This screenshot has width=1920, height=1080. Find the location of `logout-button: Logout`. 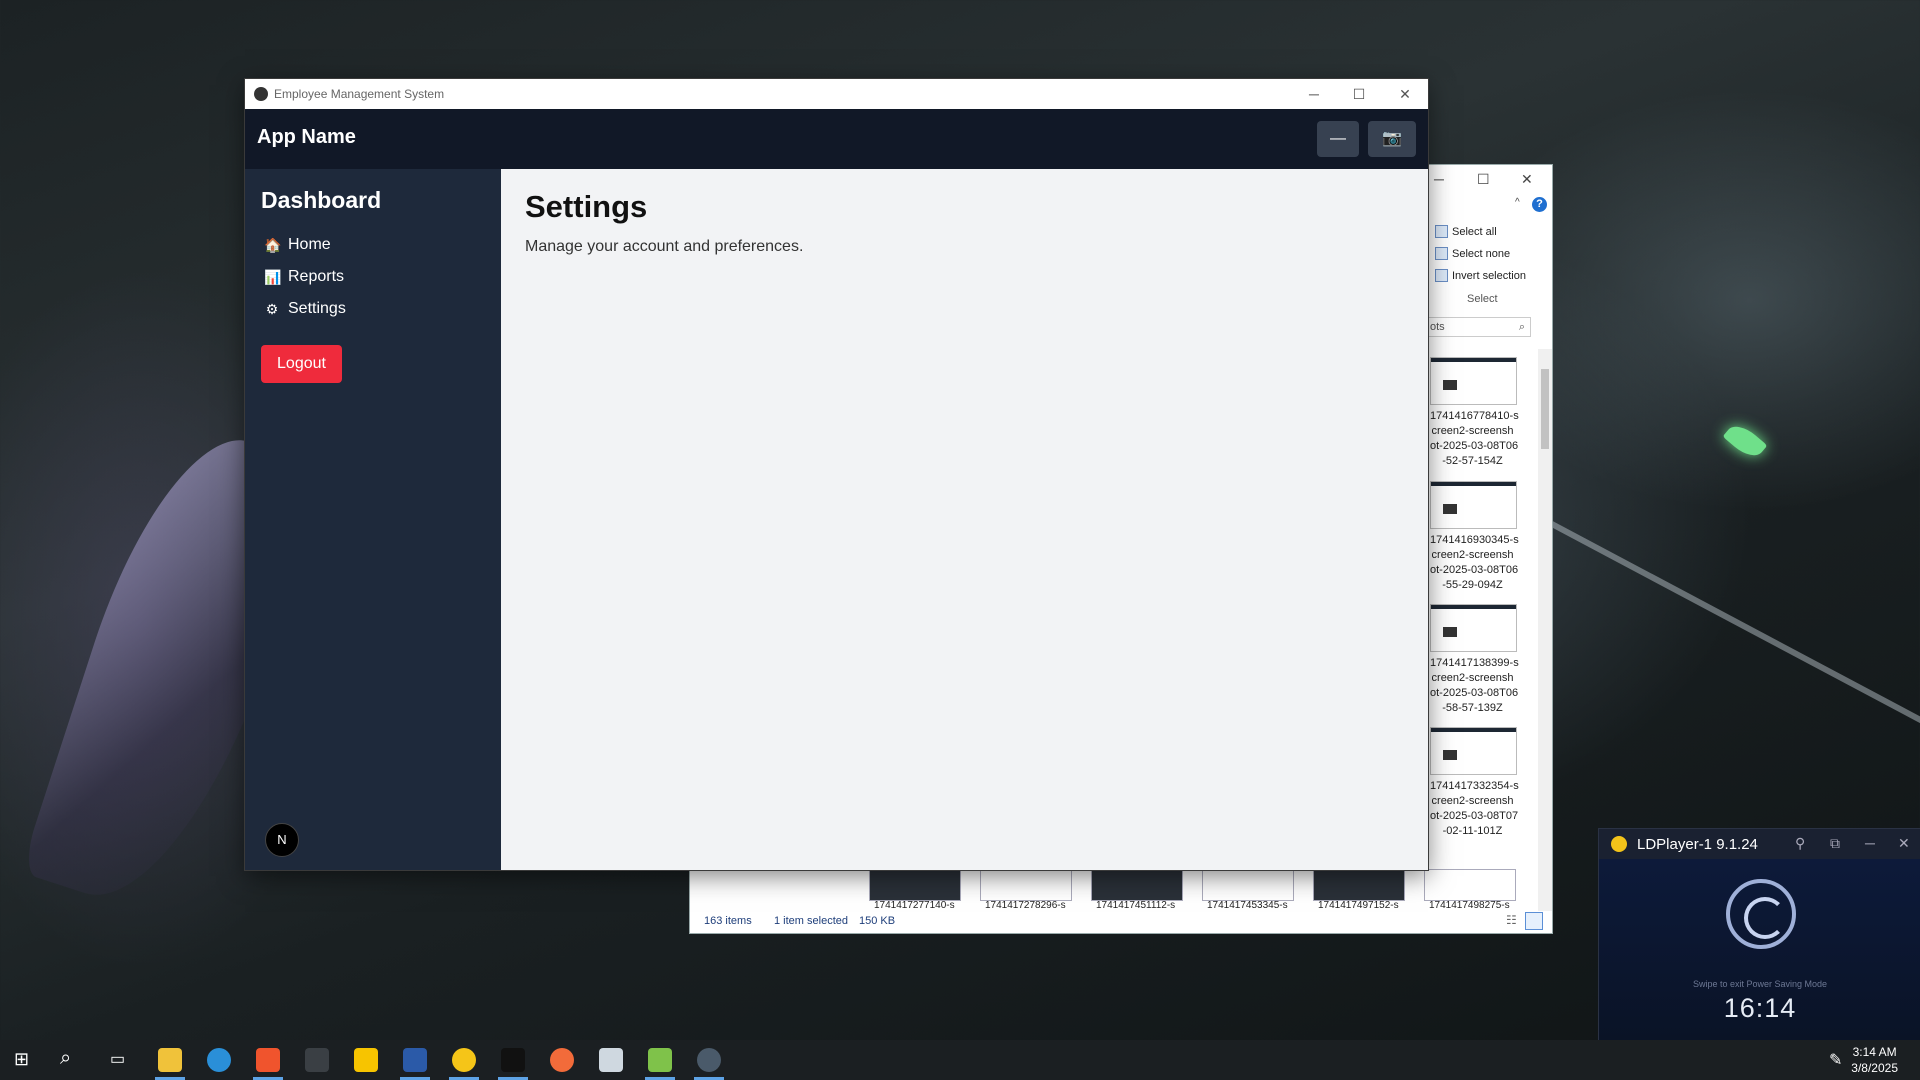

logout-button: Logout is located at coordinates (301, 364).